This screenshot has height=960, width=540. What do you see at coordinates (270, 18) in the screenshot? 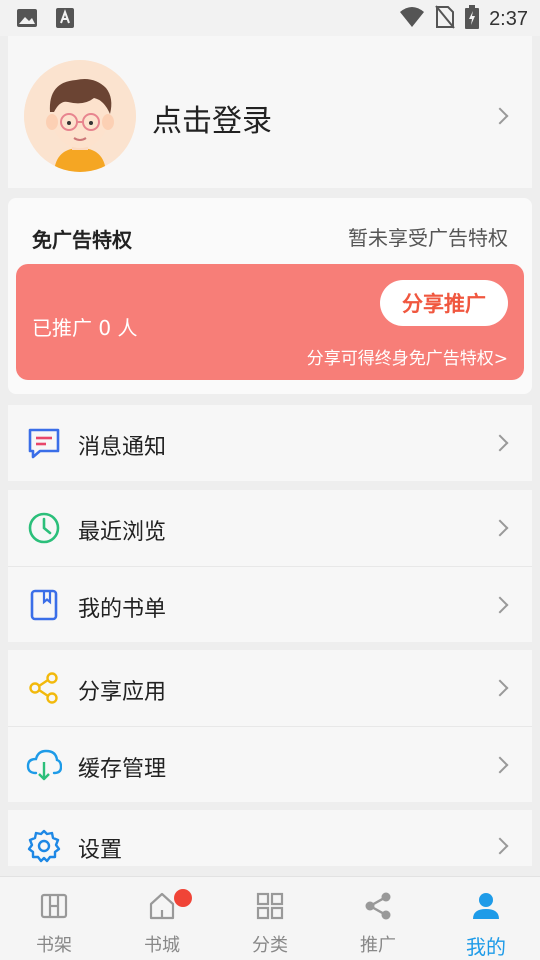
I see `status-bar: 2:37` at bounding box center [270, 18].